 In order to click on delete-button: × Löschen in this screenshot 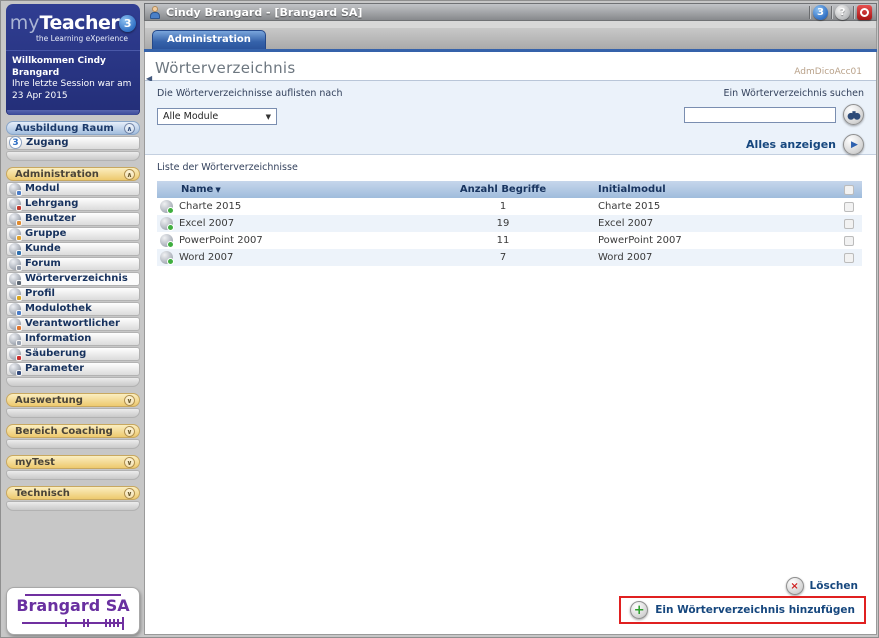, I will do `click(821, 586)`.